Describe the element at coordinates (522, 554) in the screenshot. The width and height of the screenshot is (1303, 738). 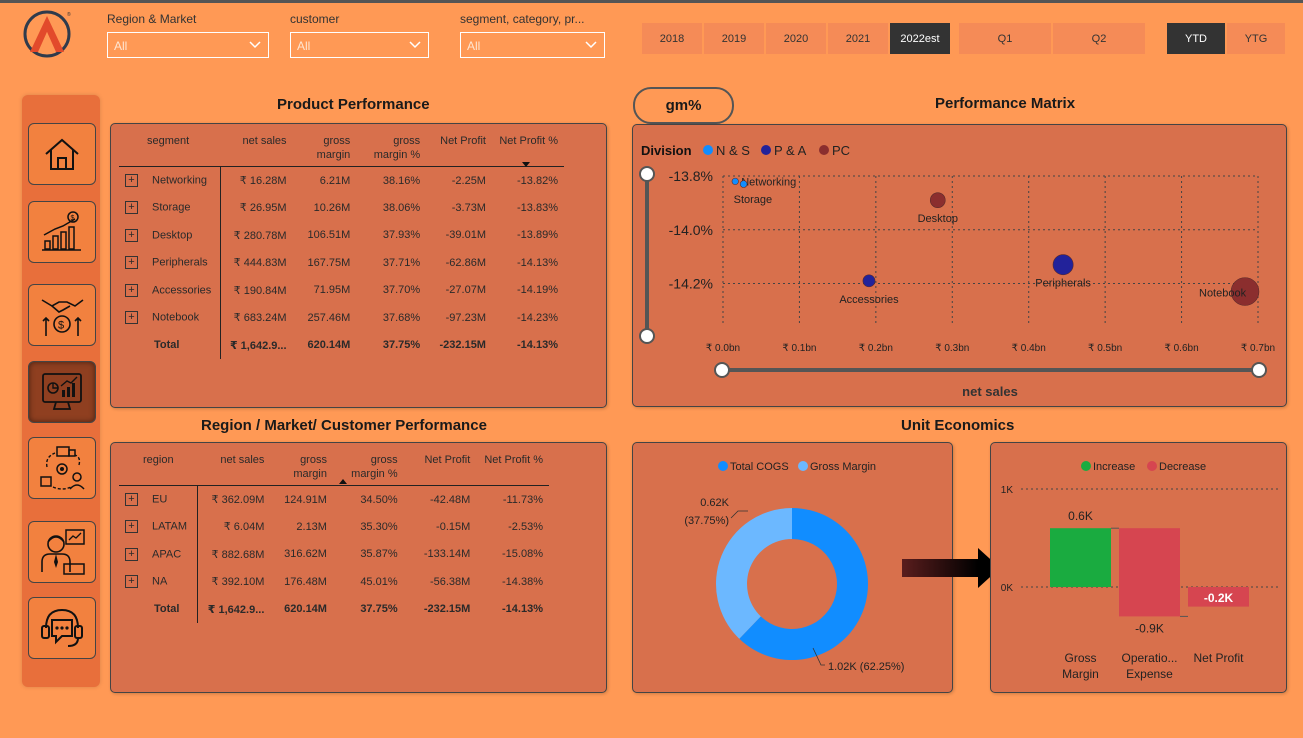
I see `table-cell: -15.08%` at that location.